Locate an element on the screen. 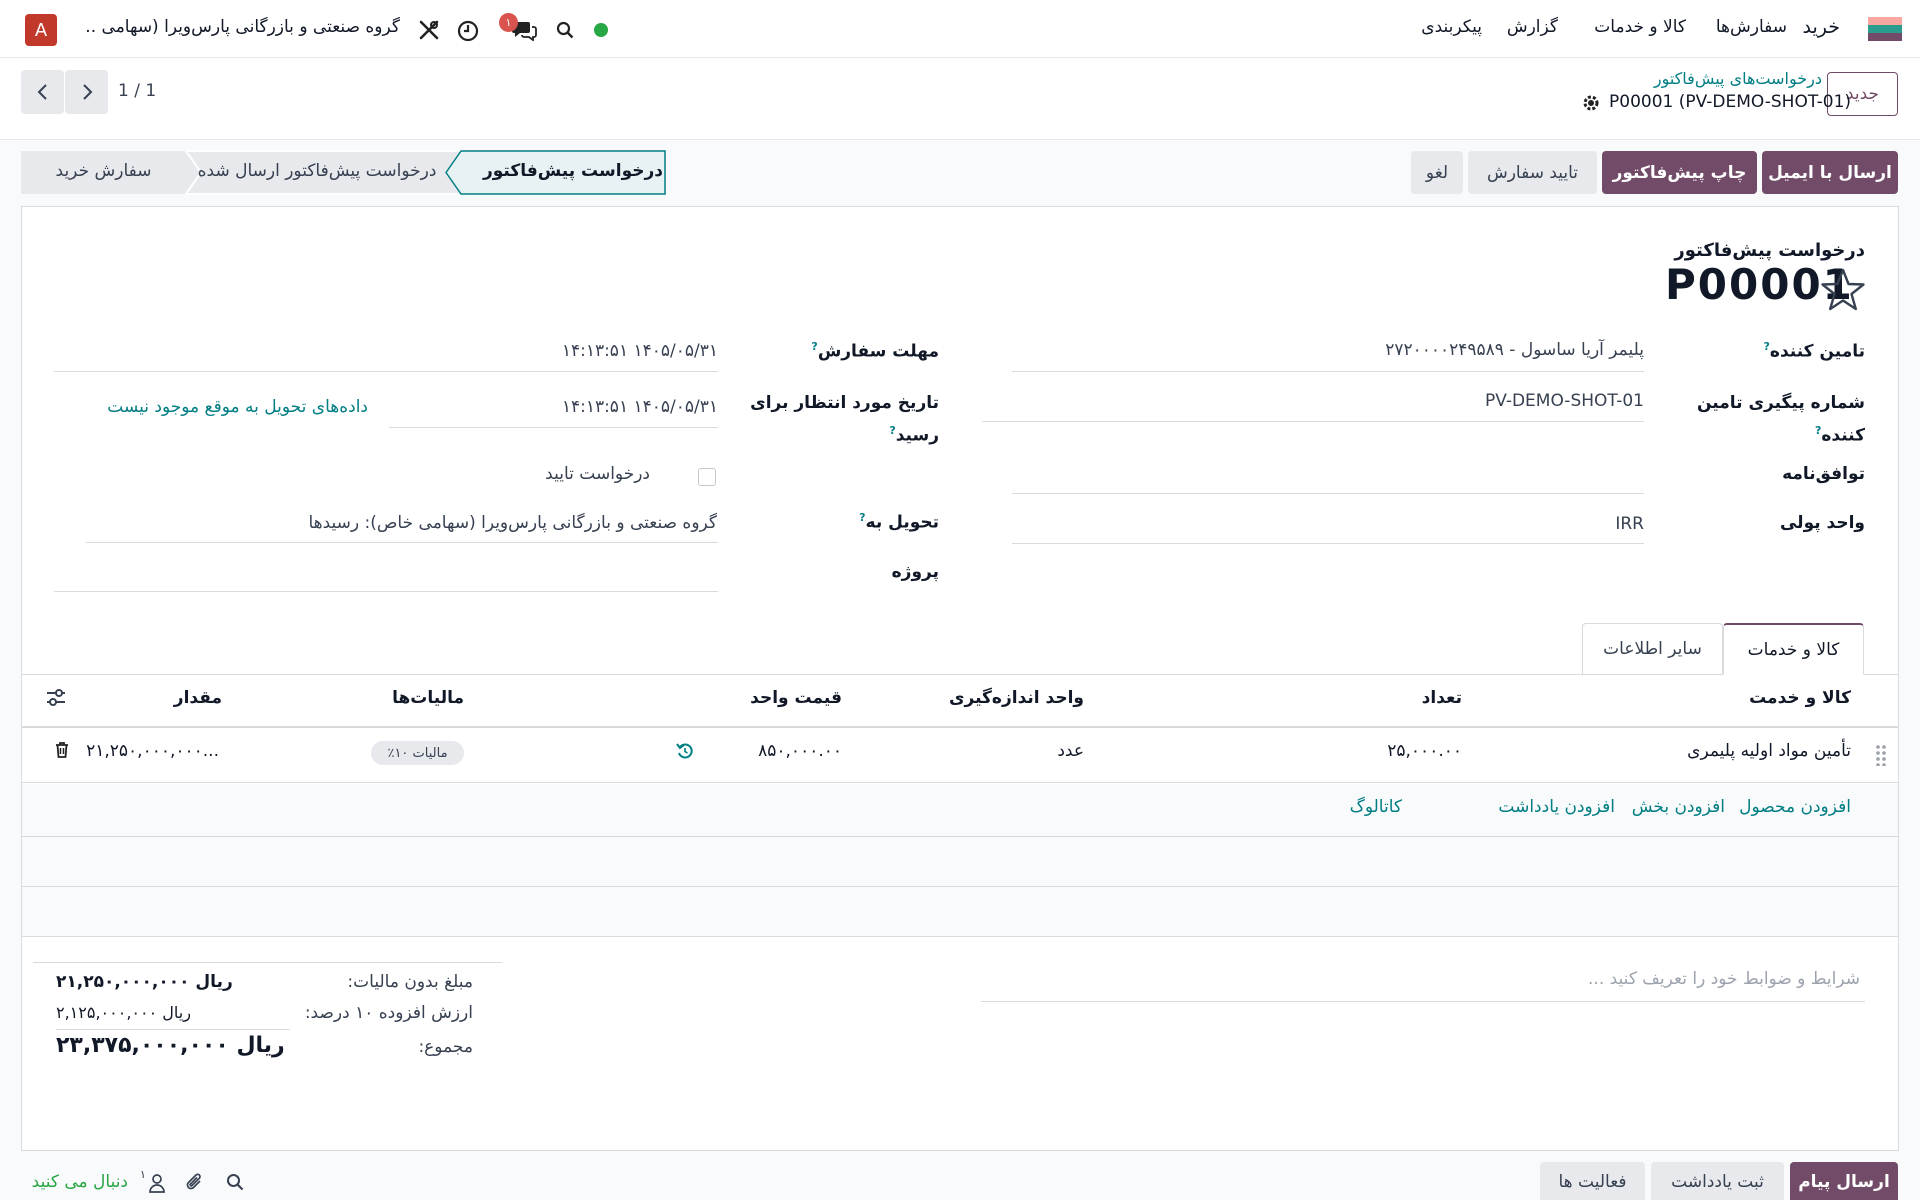  currency-label: واحد پولی is located at coordinates (1822, 523).